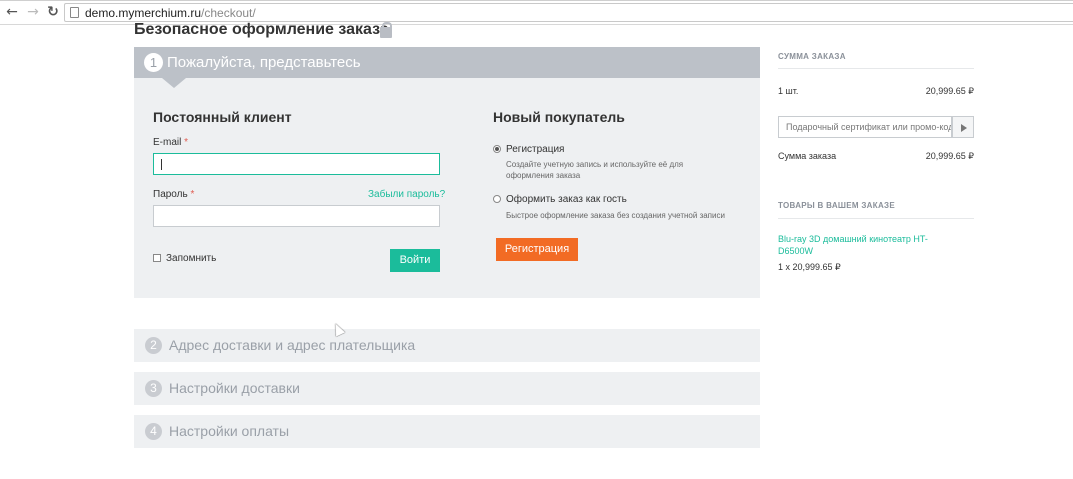  I want to click on coupon-input: Подарочный сертификат или промо-код, so click(865, 127).